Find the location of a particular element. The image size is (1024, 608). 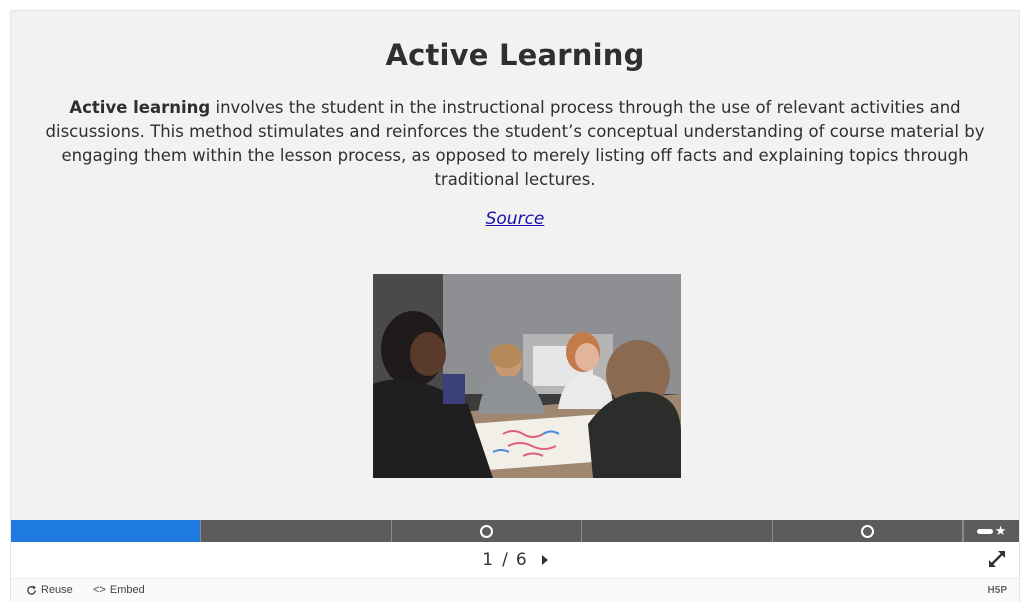

slide-title: Active Learning is located at coordinates (515, 55).